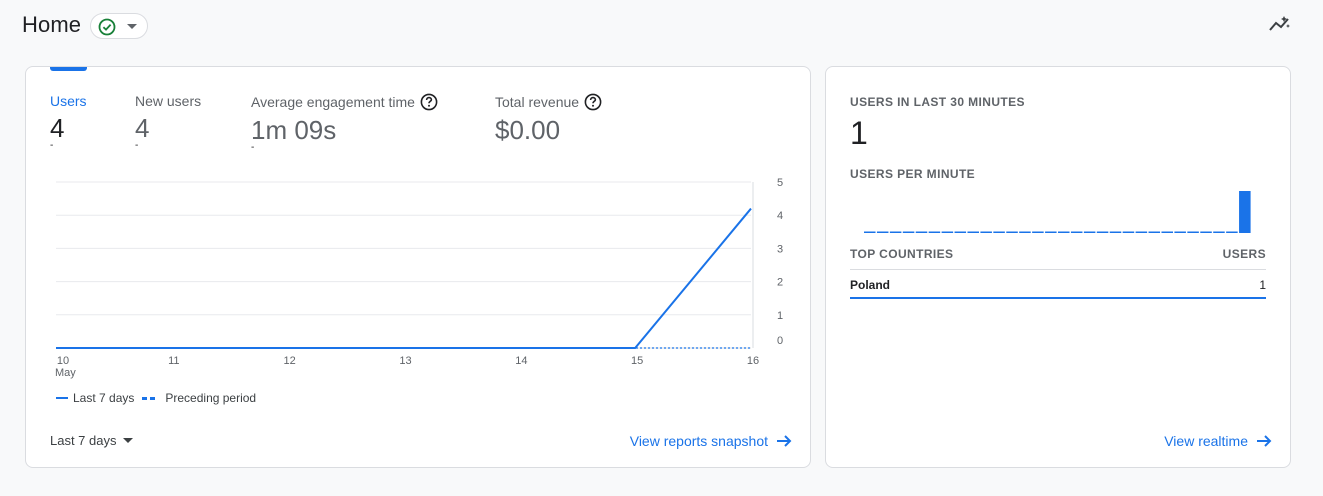 This screenshot has height=496, width=1323. I want to click on chart-legend: Last 7 days Preceding period, so click(156, 398).